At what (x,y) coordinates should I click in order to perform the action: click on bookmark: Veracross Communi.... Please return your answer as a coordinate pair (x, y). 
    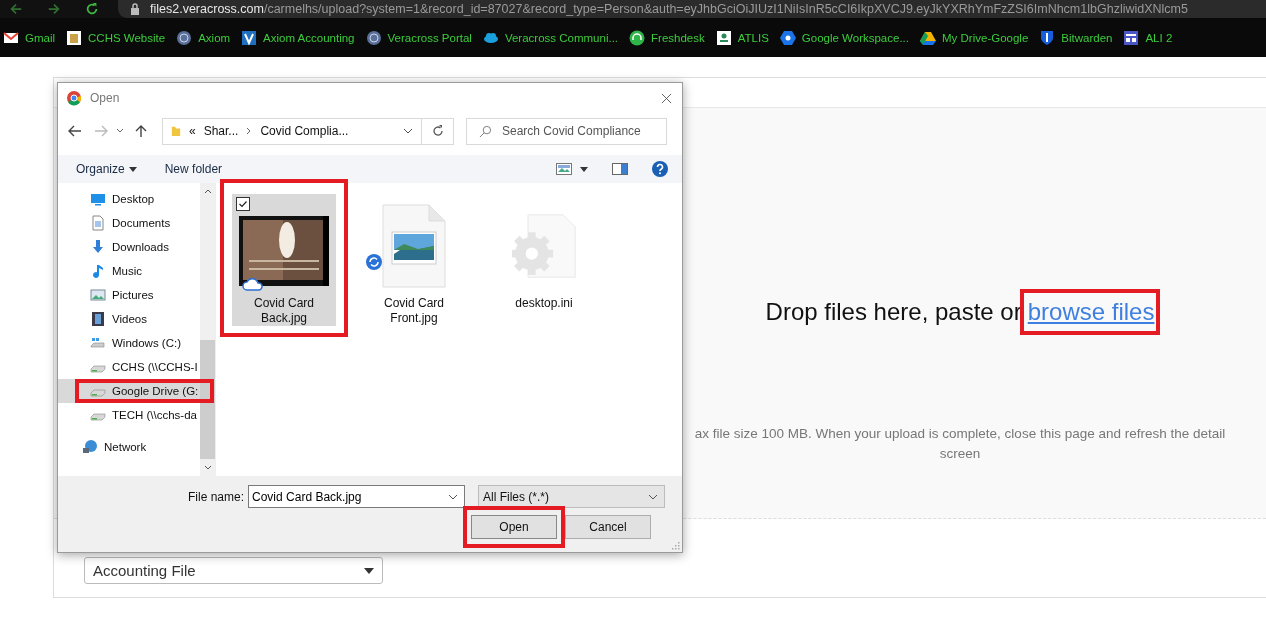
    Looking at the image, I should click on (550, 37).